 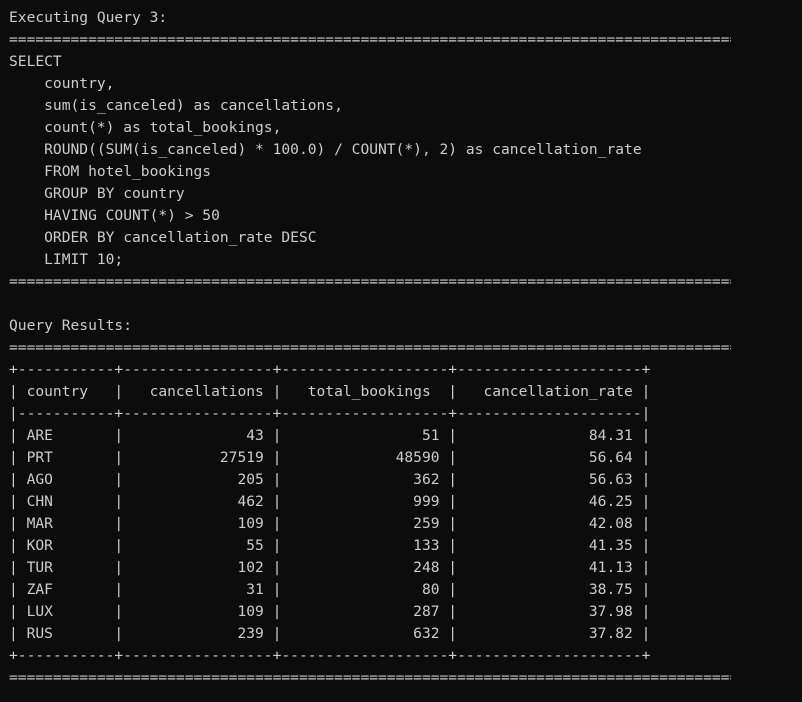 I want to click on table-row: | MAR | 109 | 259 | 42.08 |, so click(x=330, y=523).